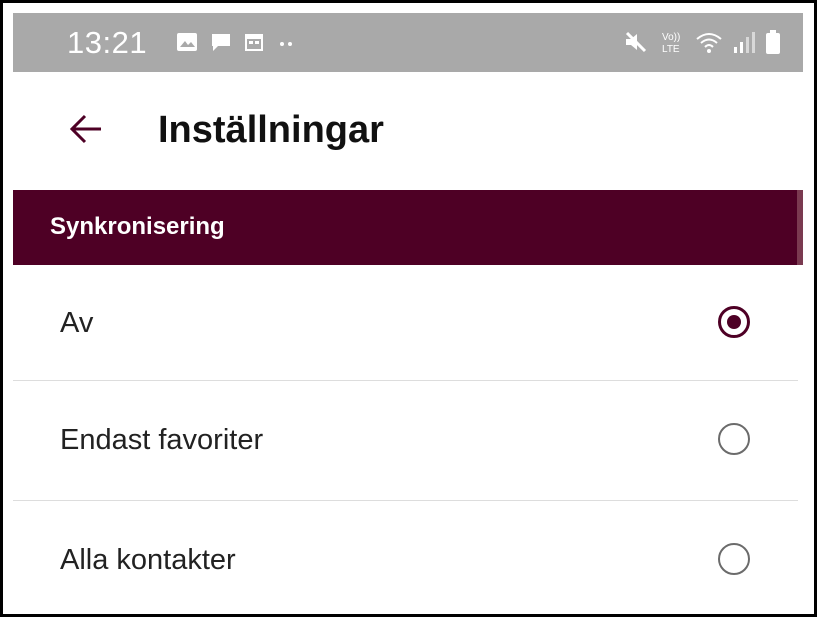 The height and width of the screenshot is (617, 817). I want to click on option-label: Alla kontakter, so click(148, 560).